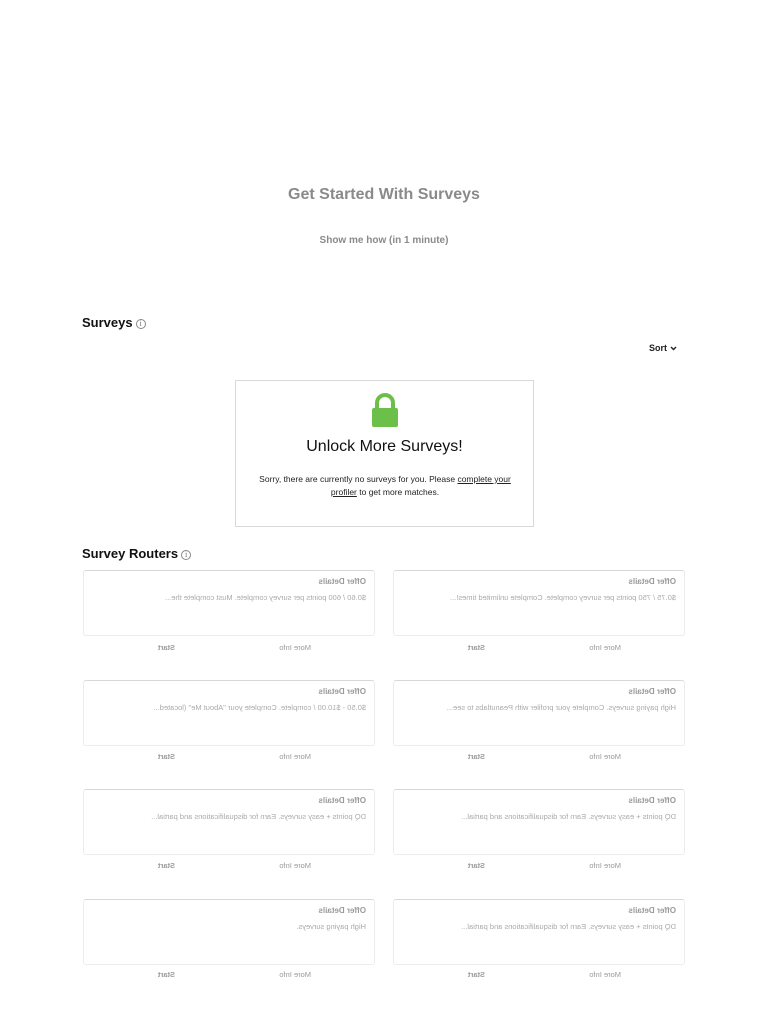  Describe the element at coordinates (384, 194) in the screenshot. I see `hero-title: Get Started With Surveys` at that location.